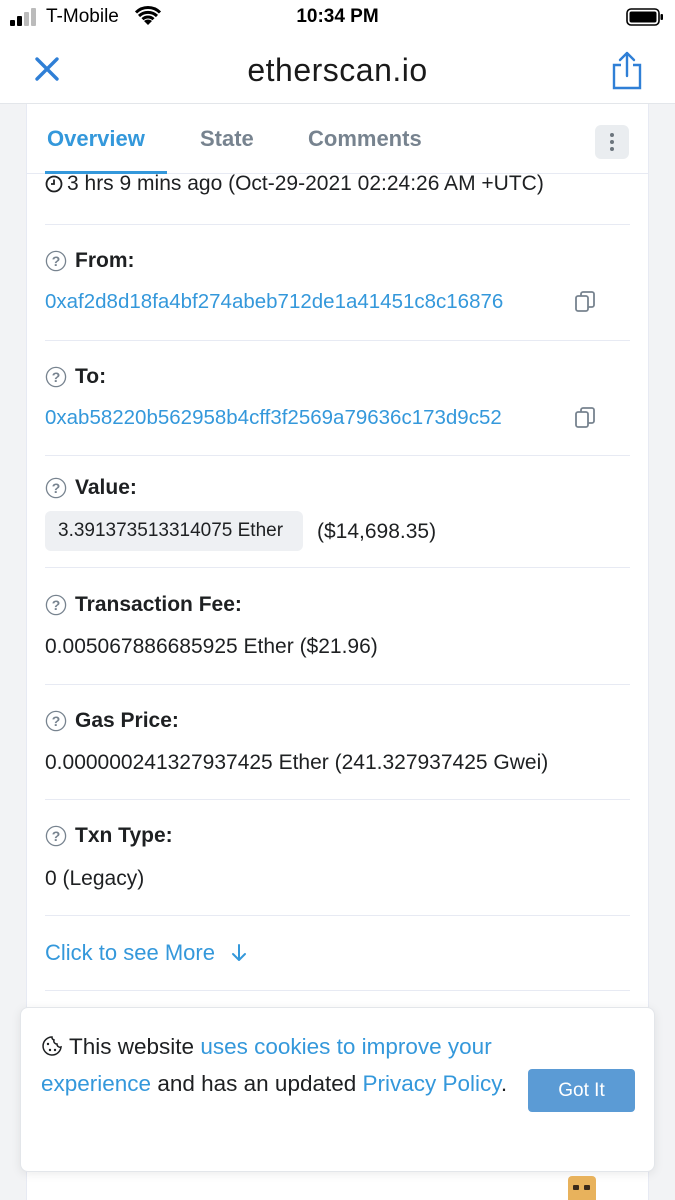 This screenshot has width=675, height=1200. What do you see at coordinates (112, 721) in the screenshot?
I see `gas-price-label: ? Gas Price:` at bounding box center [112, 721].